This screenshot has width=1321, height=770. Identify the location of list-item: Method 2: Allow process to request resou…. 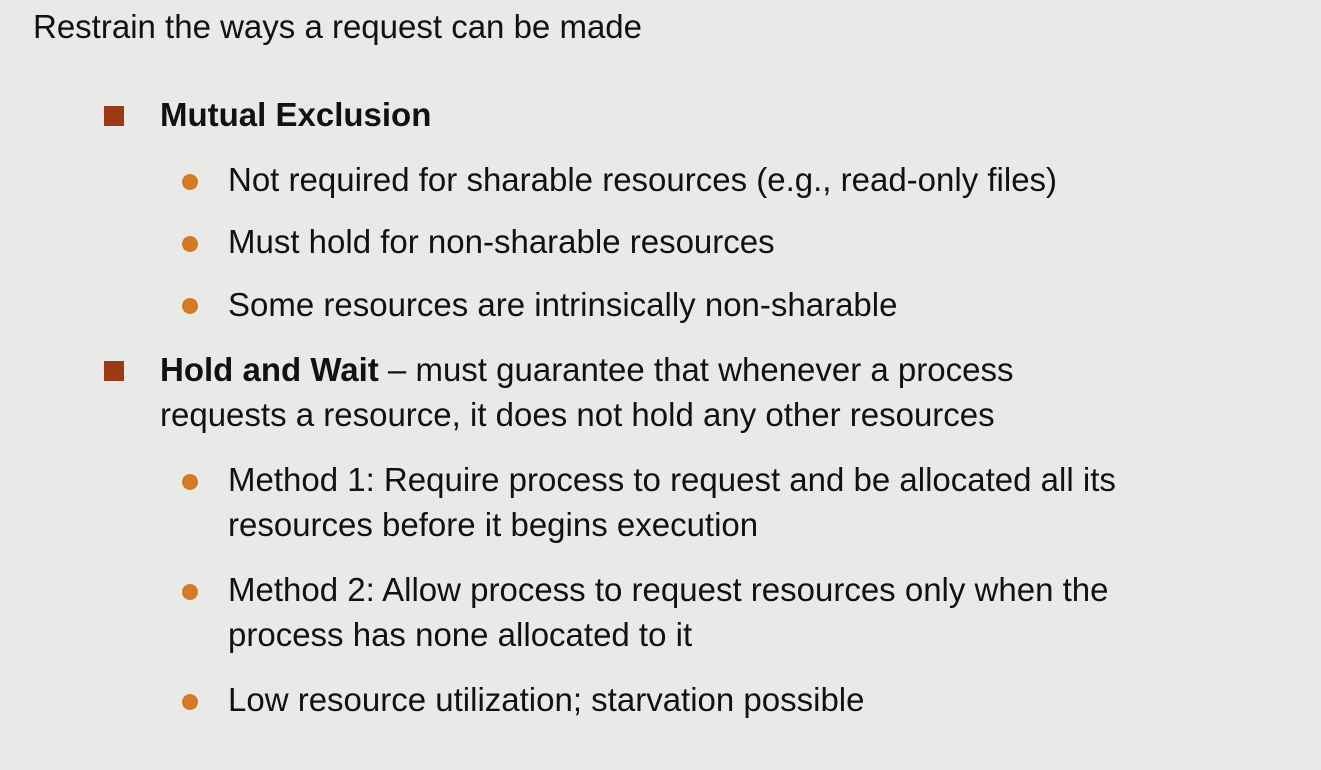
(668, 589).